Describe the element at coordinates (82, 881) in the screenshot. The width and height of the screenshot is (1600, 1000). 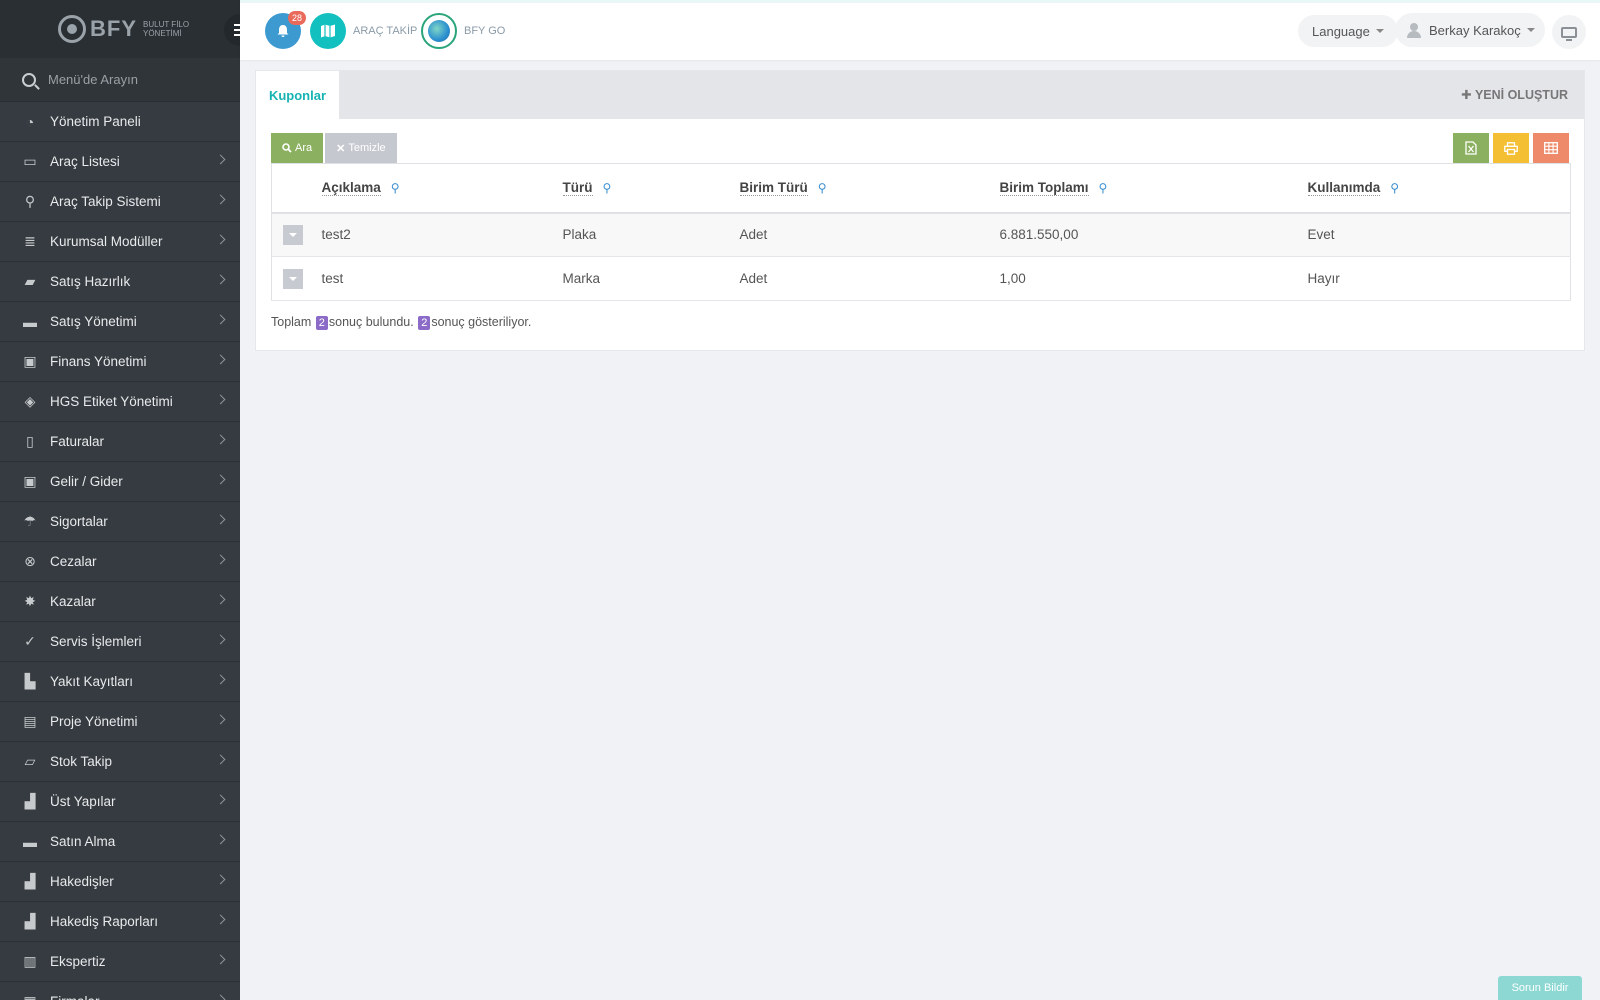
I see `sidebar-item-label: Hakedişler` at that location.